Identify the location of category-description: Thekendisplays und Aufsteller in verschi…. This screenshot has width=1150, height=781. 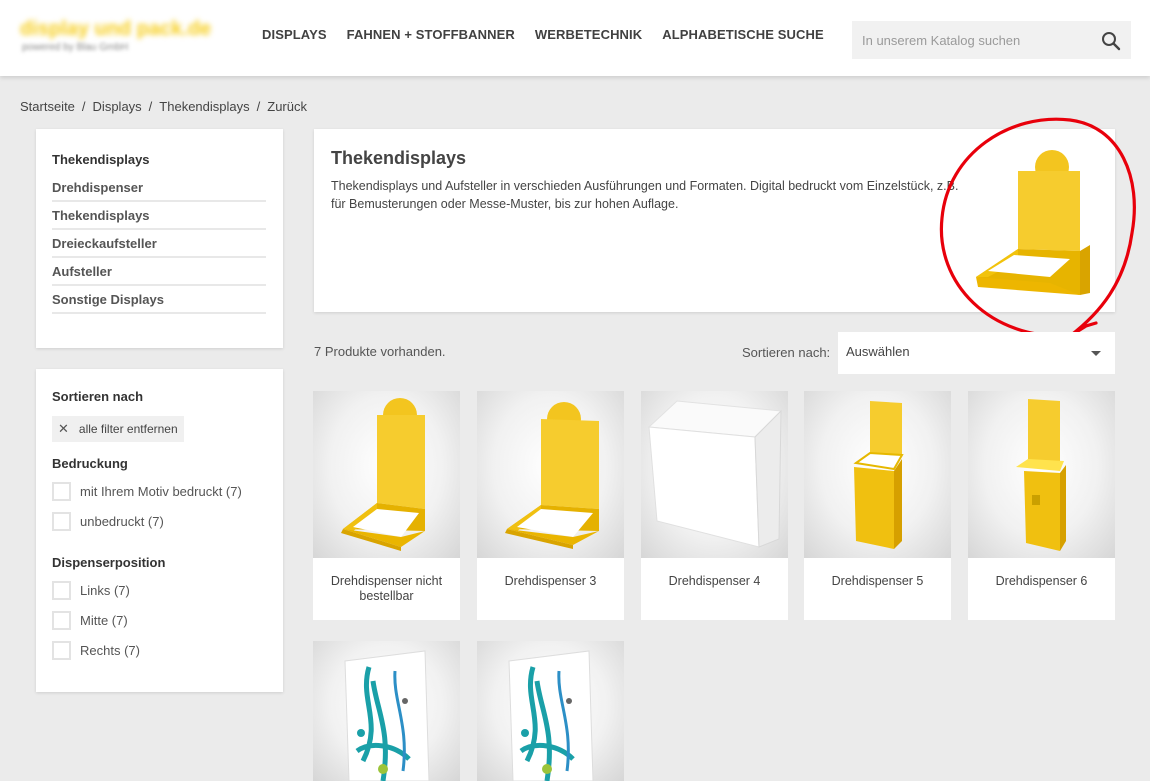
(645, 195).